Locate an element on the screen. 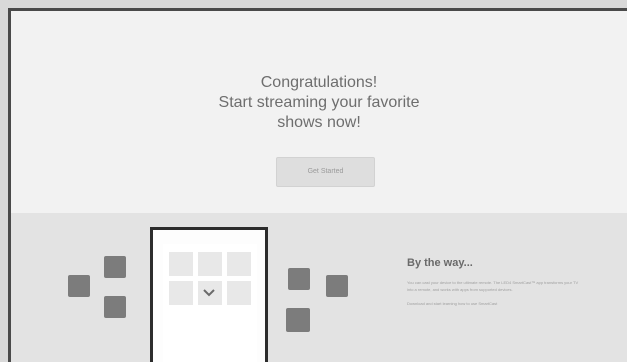 Image resolution: width=627 pixels, height=362 pixels. headline-line-2: Start streaming your favorite is located at coordinates (319, 102).